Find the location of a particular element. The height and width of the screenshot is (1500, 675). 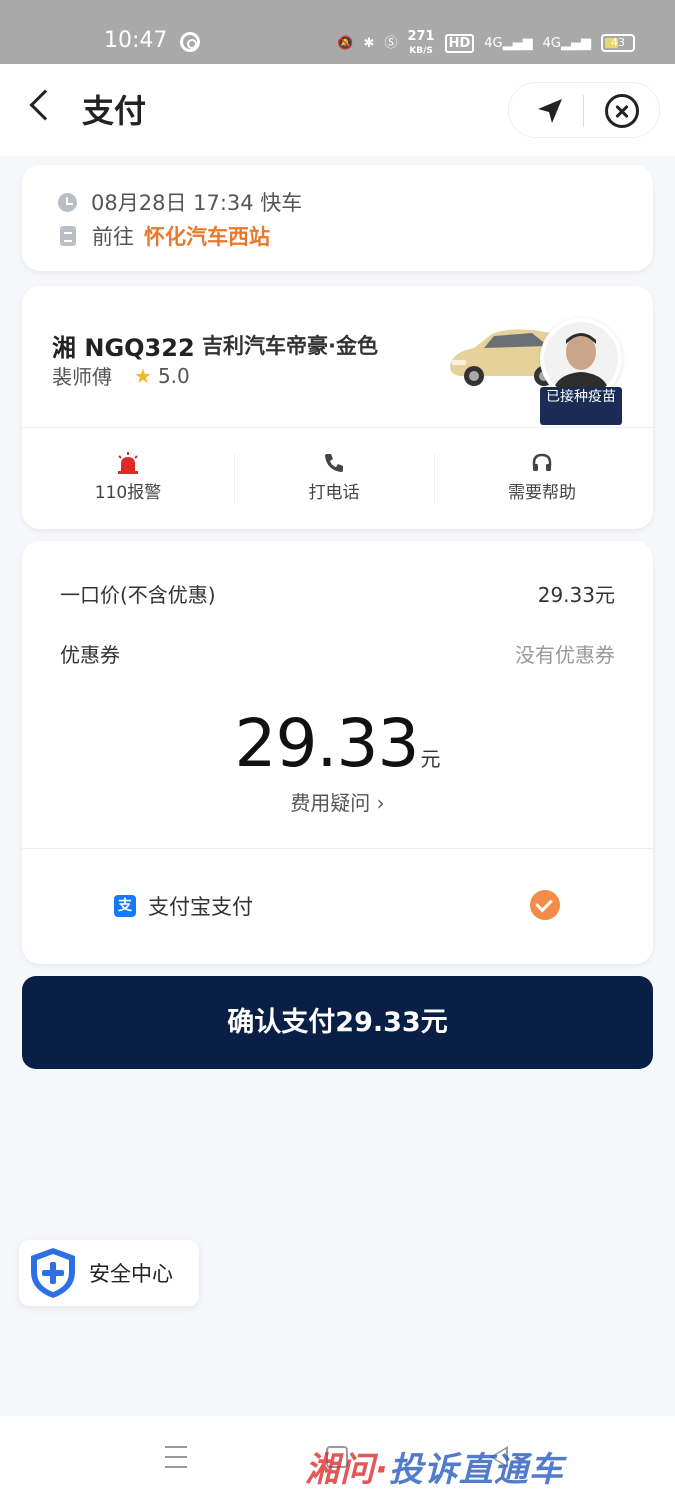

driver-photo-icon is located at coordinates (581, 359).